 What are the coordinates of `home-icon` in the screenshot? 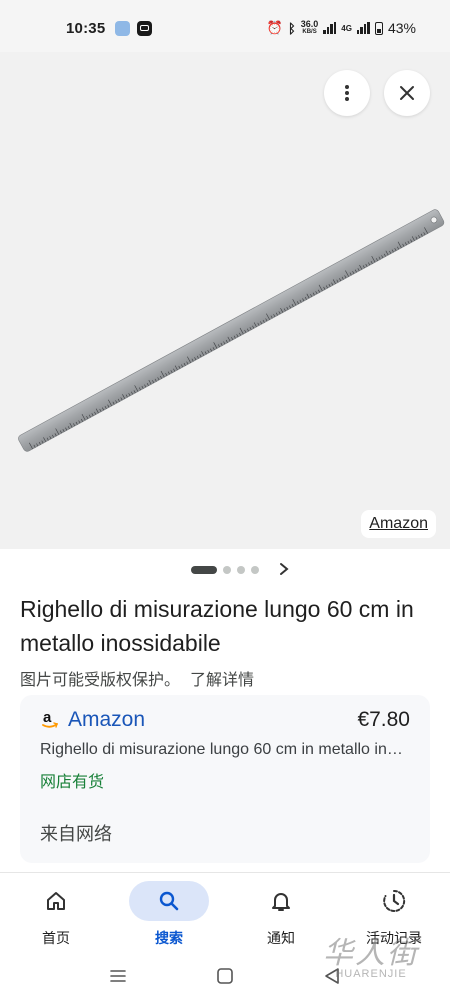 It's located at (56, 901).